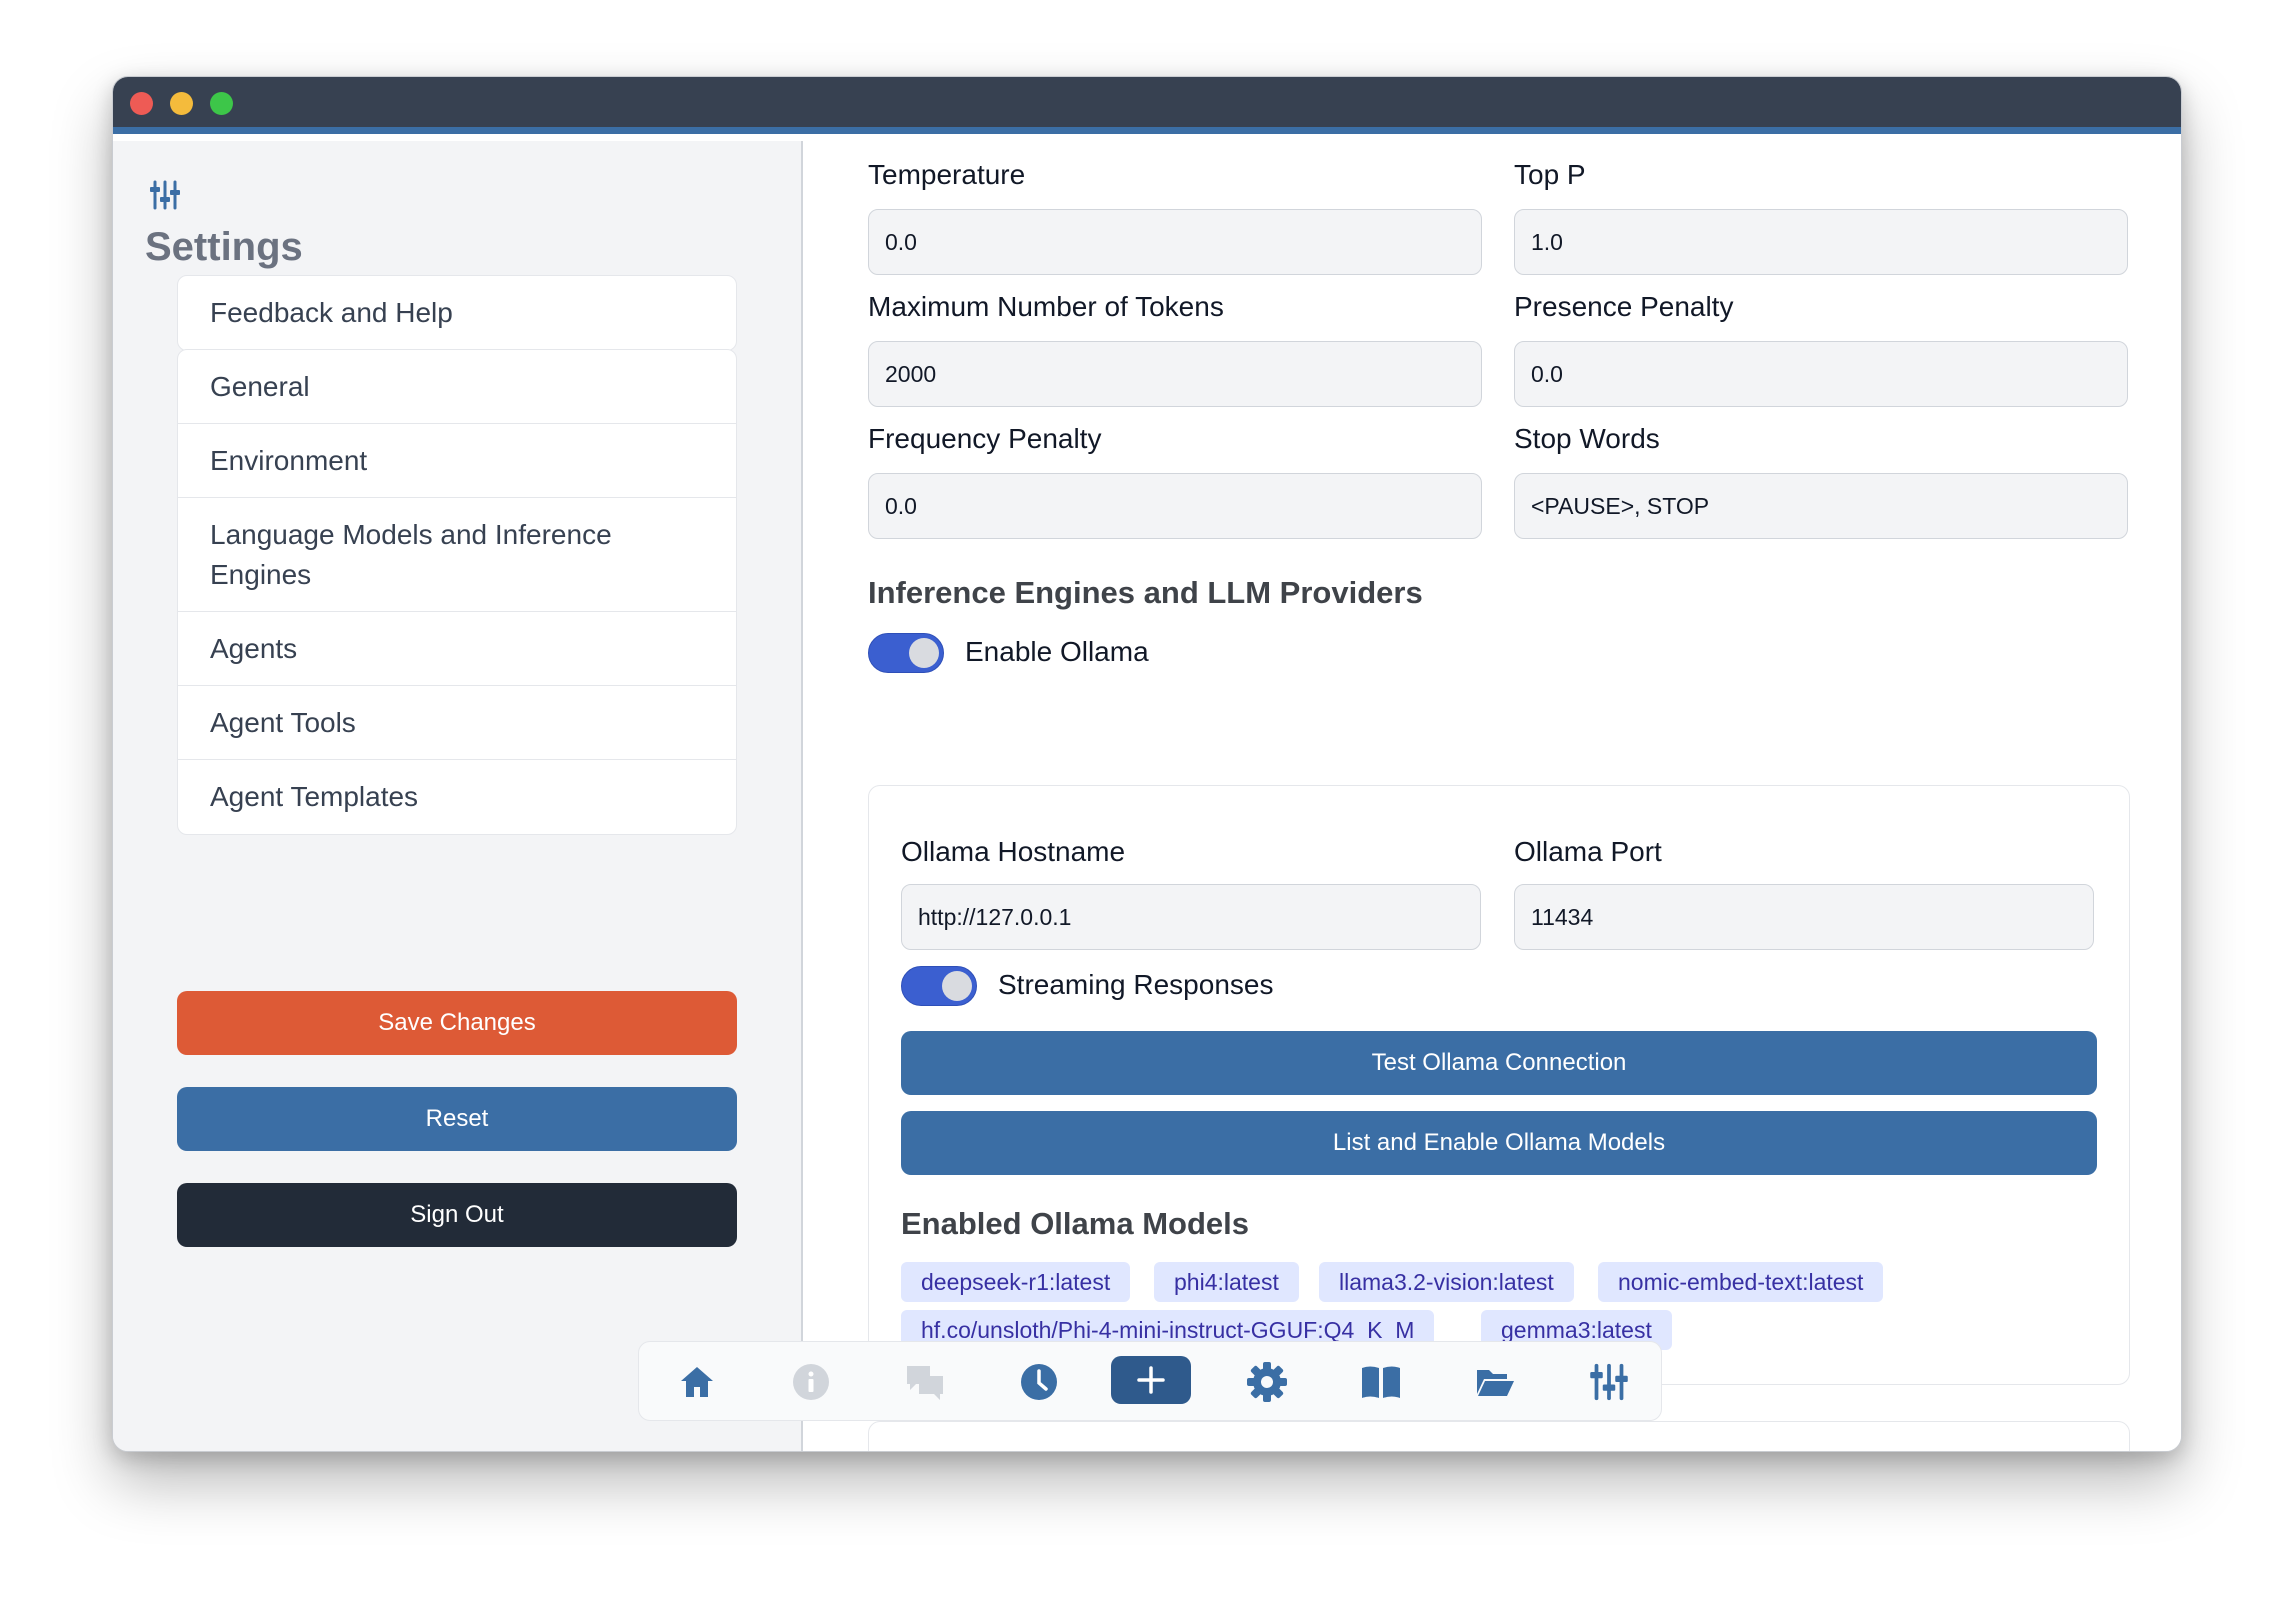 This screenshot has height=1600, width=2294. What do you see at coordinates (1821, 506) in the screenshot?
I see `stop-words-input: <PAUSE>, STOP` at bounding box center [1821, 506].